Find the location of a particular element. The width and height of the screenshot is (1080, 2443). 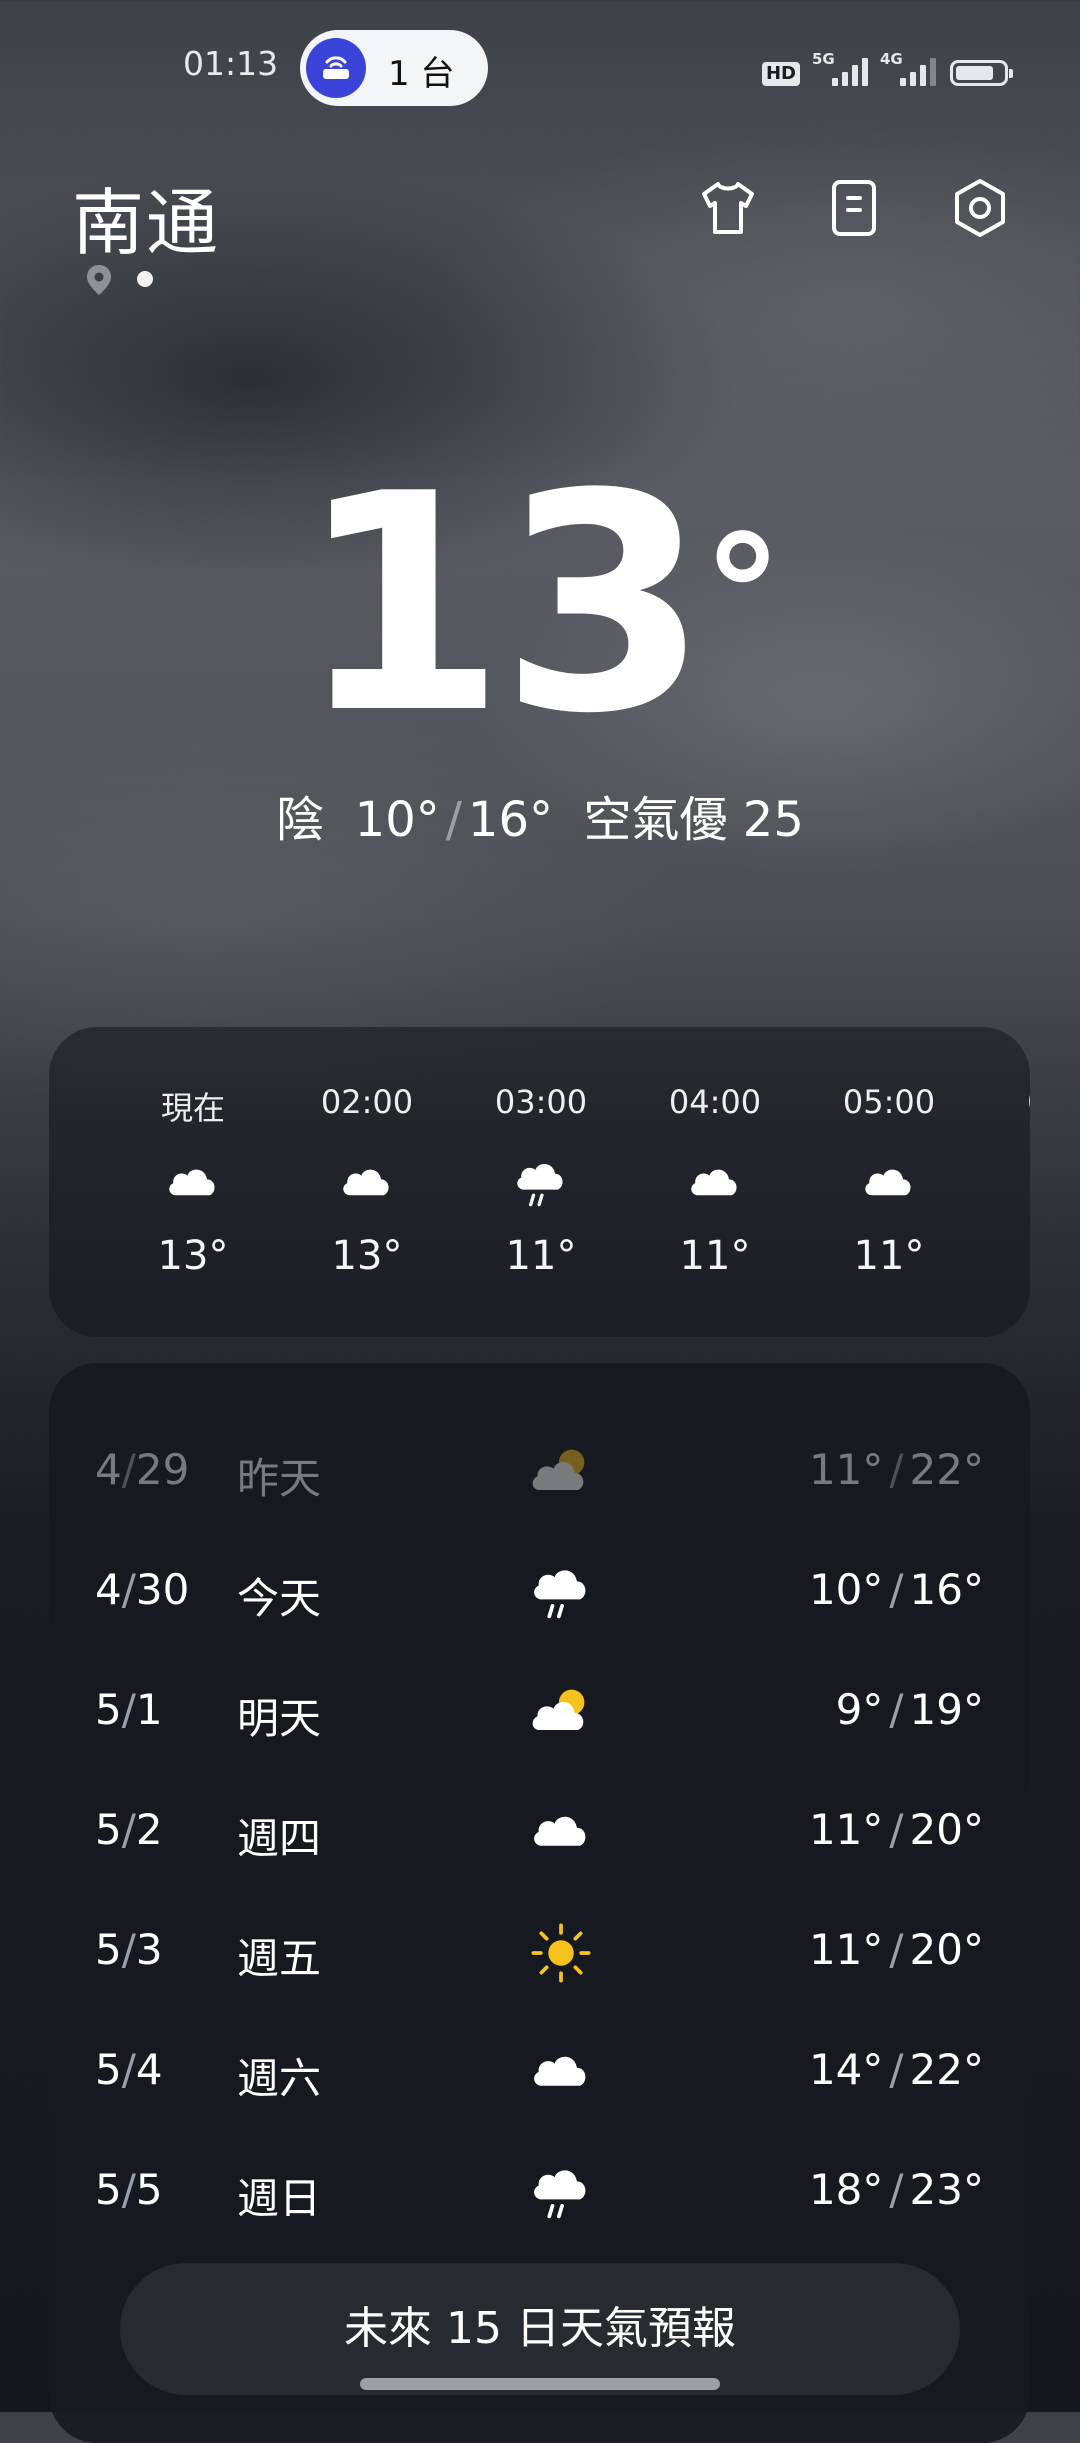

high-temp: 16° is located at coordinates (510, 820).